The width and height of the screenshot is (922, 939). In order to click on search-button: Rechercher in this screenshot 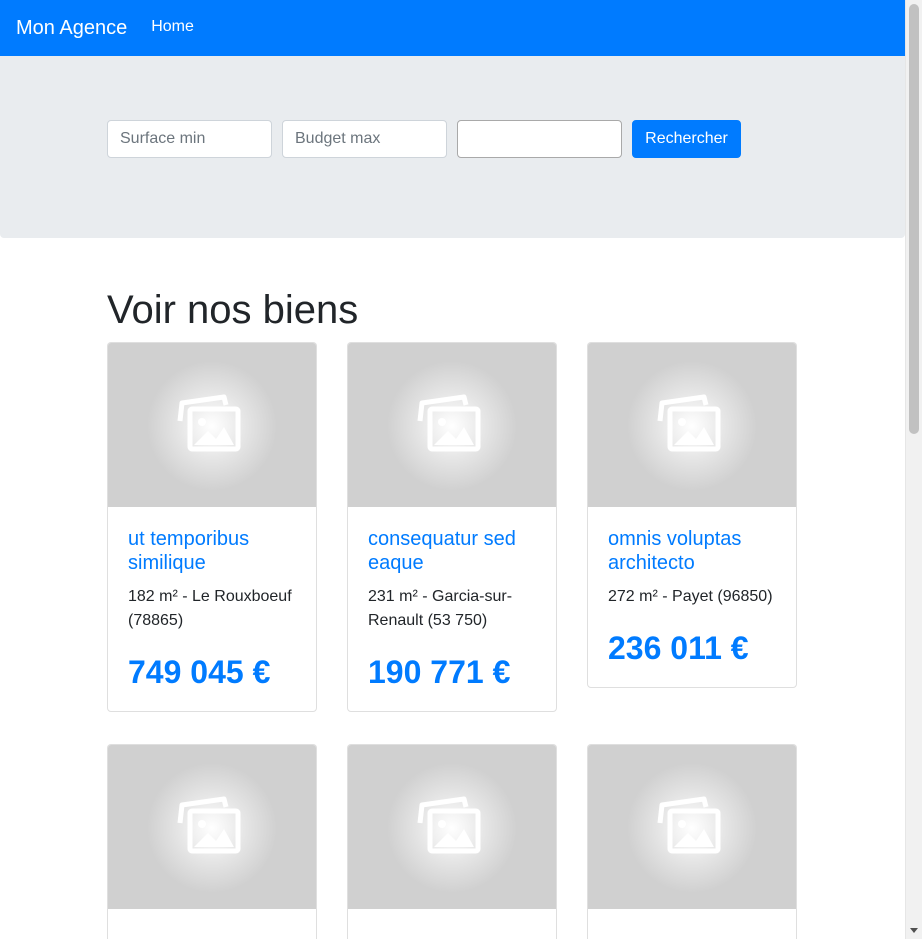, I will do `click(686, 139)`.